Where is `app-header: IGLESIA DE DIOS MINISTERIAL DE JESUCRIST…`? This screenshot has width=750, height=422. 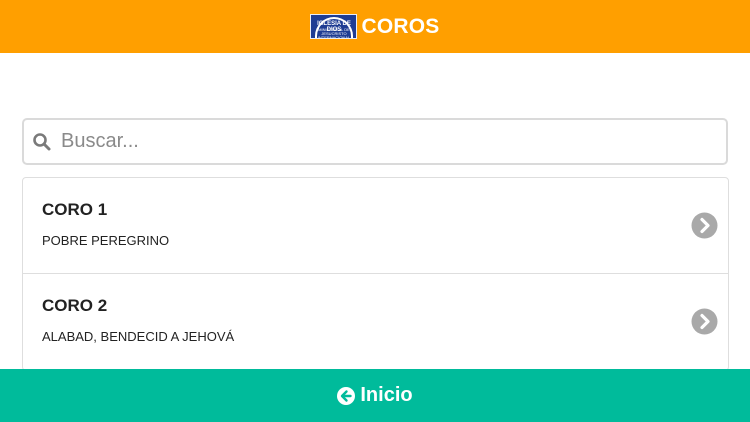 app-header: IGLESIA DE DIOS MINISTERIAL DE JESUCRIST… is located at coordinates (375, 26).